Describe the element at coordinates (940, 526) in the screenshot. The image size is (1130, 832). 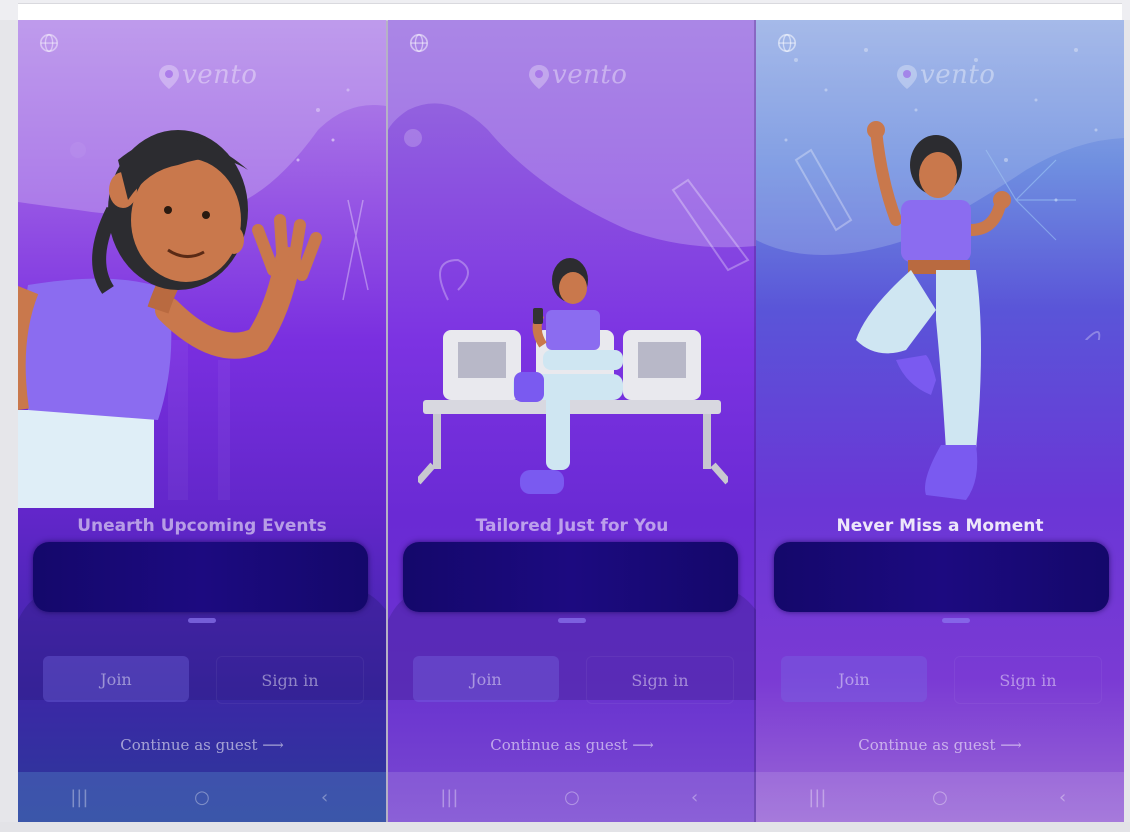
I see `onboarding-title: Never Miss a Moment` at that location.